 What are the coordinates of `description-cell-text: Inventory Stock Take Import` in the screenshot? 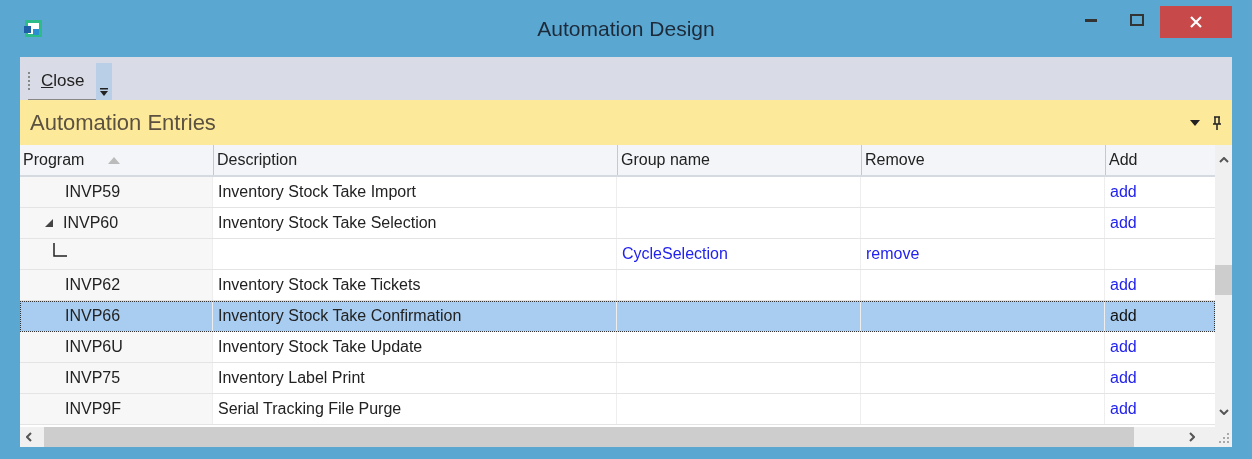 It's located at (317, 192).